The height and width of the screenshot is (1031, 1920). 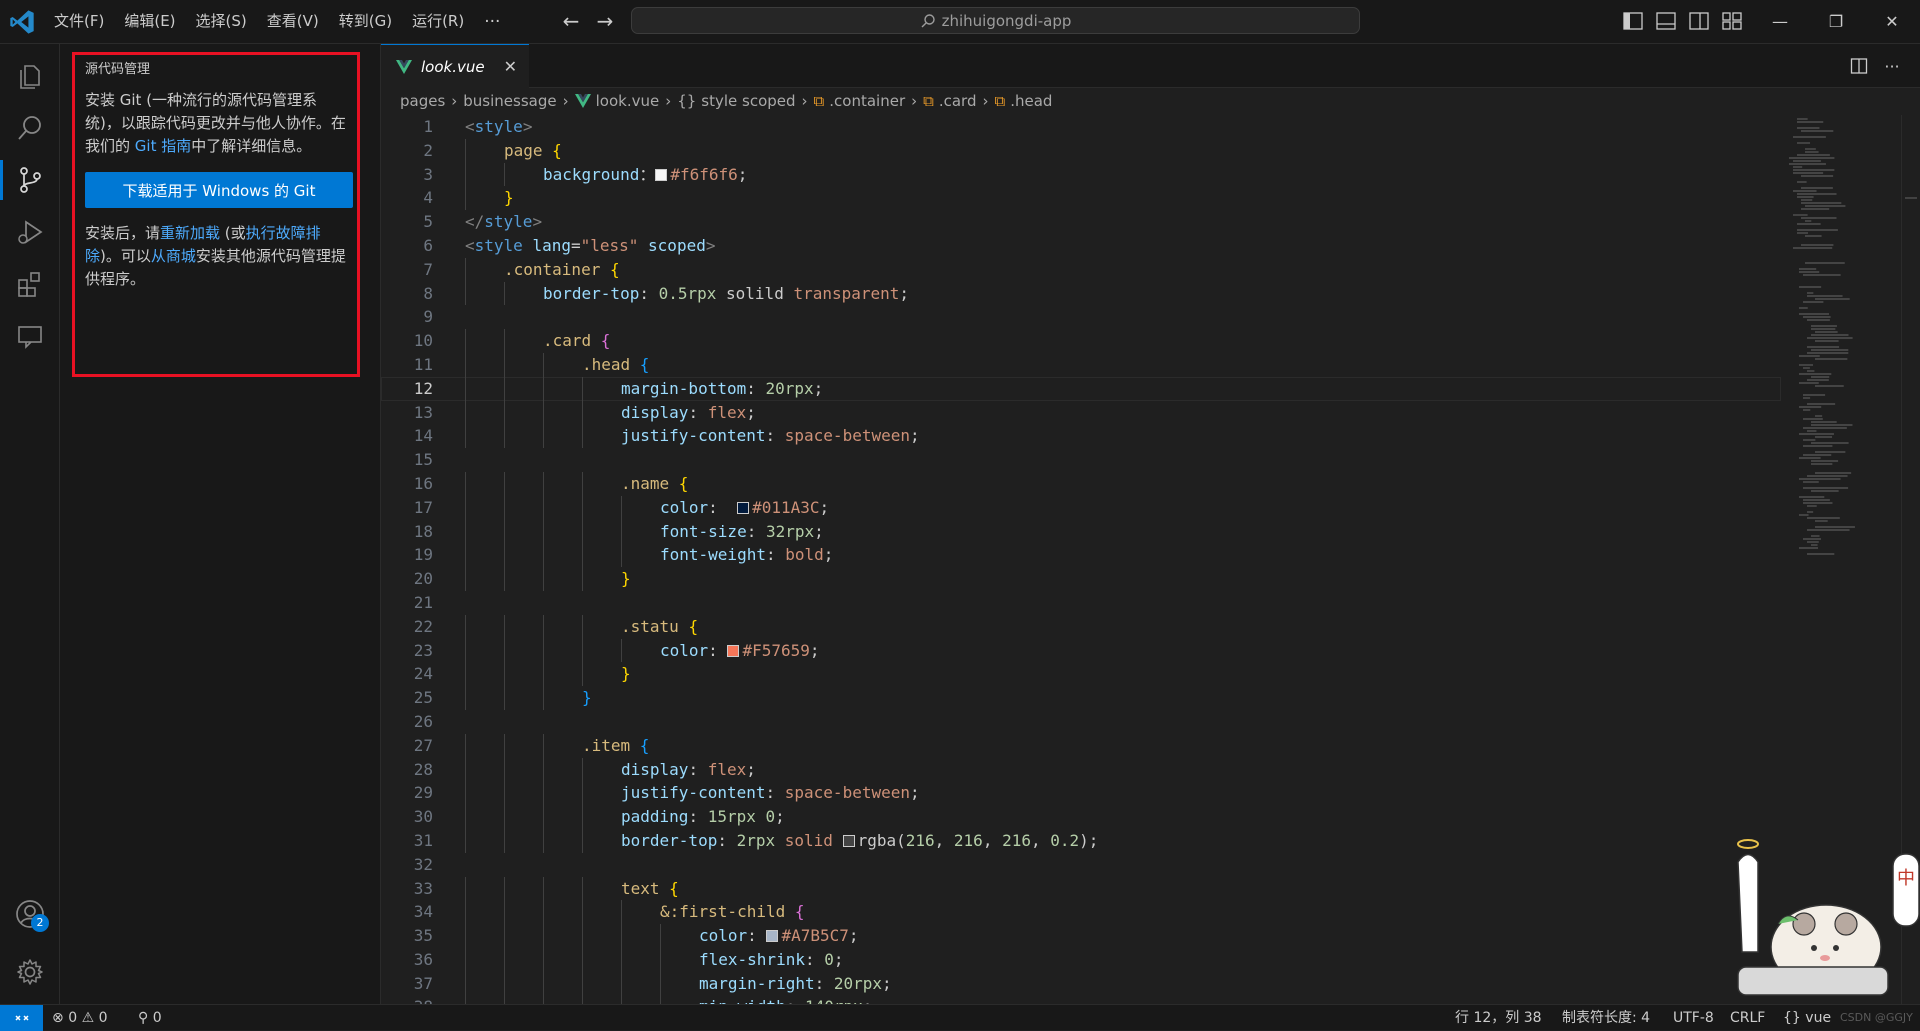 I want to click on accounts-button: 2, so click(x=29, y=914).